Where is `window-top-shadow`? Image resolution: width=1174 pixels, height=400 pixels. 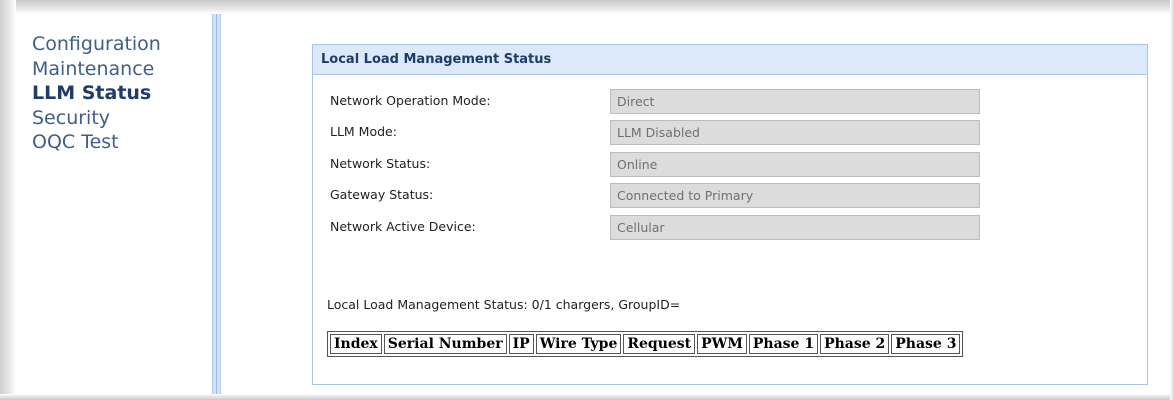 window-top-shadow is located at coordinates (587, 7).